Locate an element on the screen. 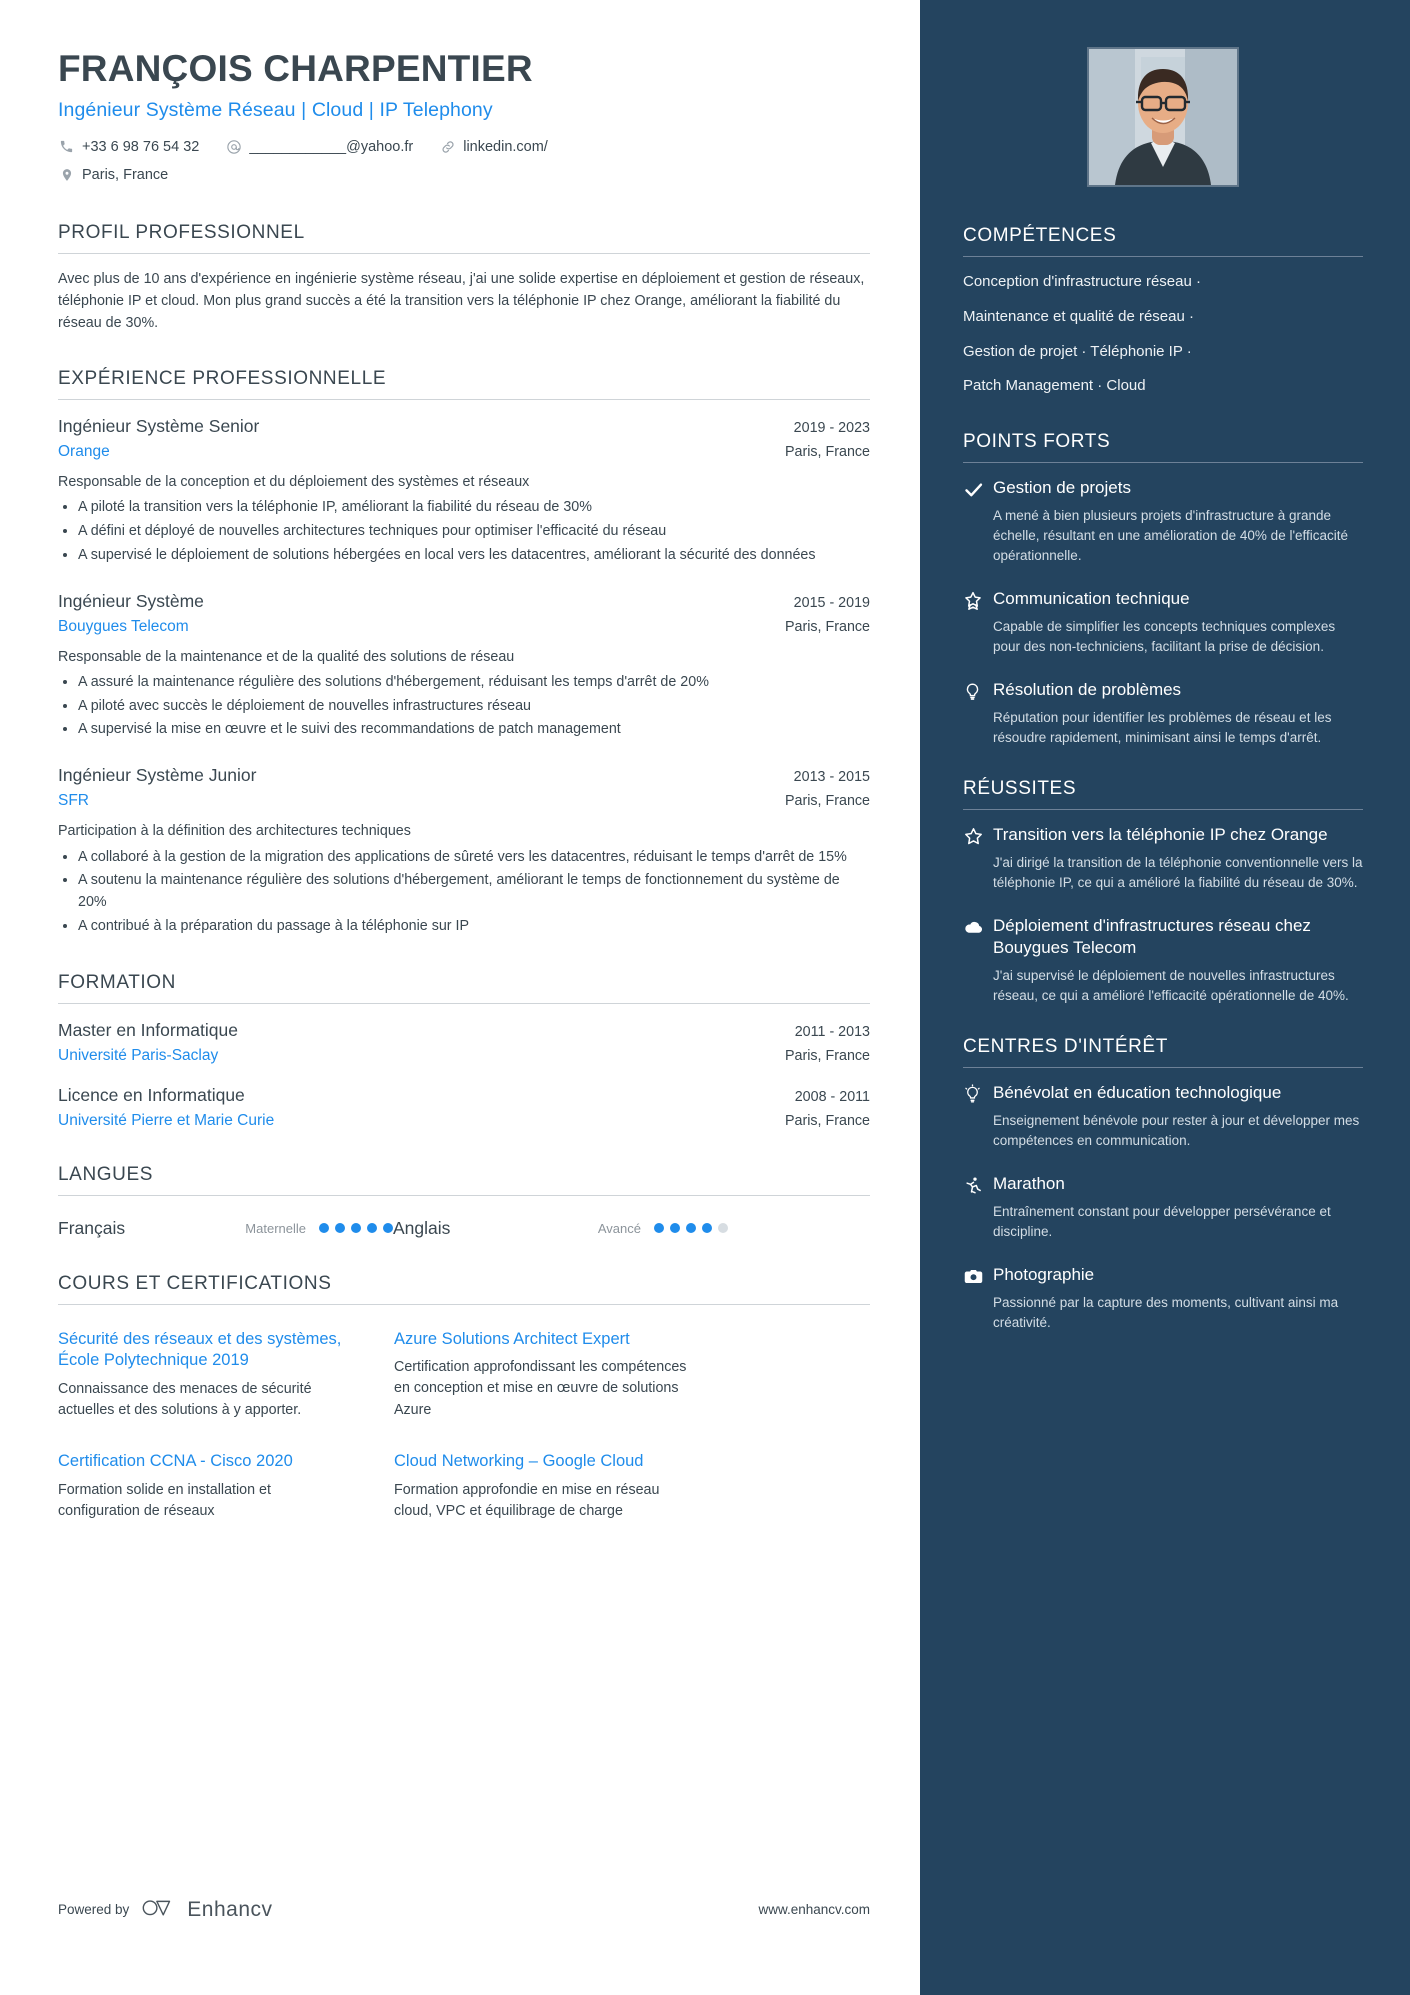  strength-title: Résolution de problèmes is located at coordinates (1087, 690).